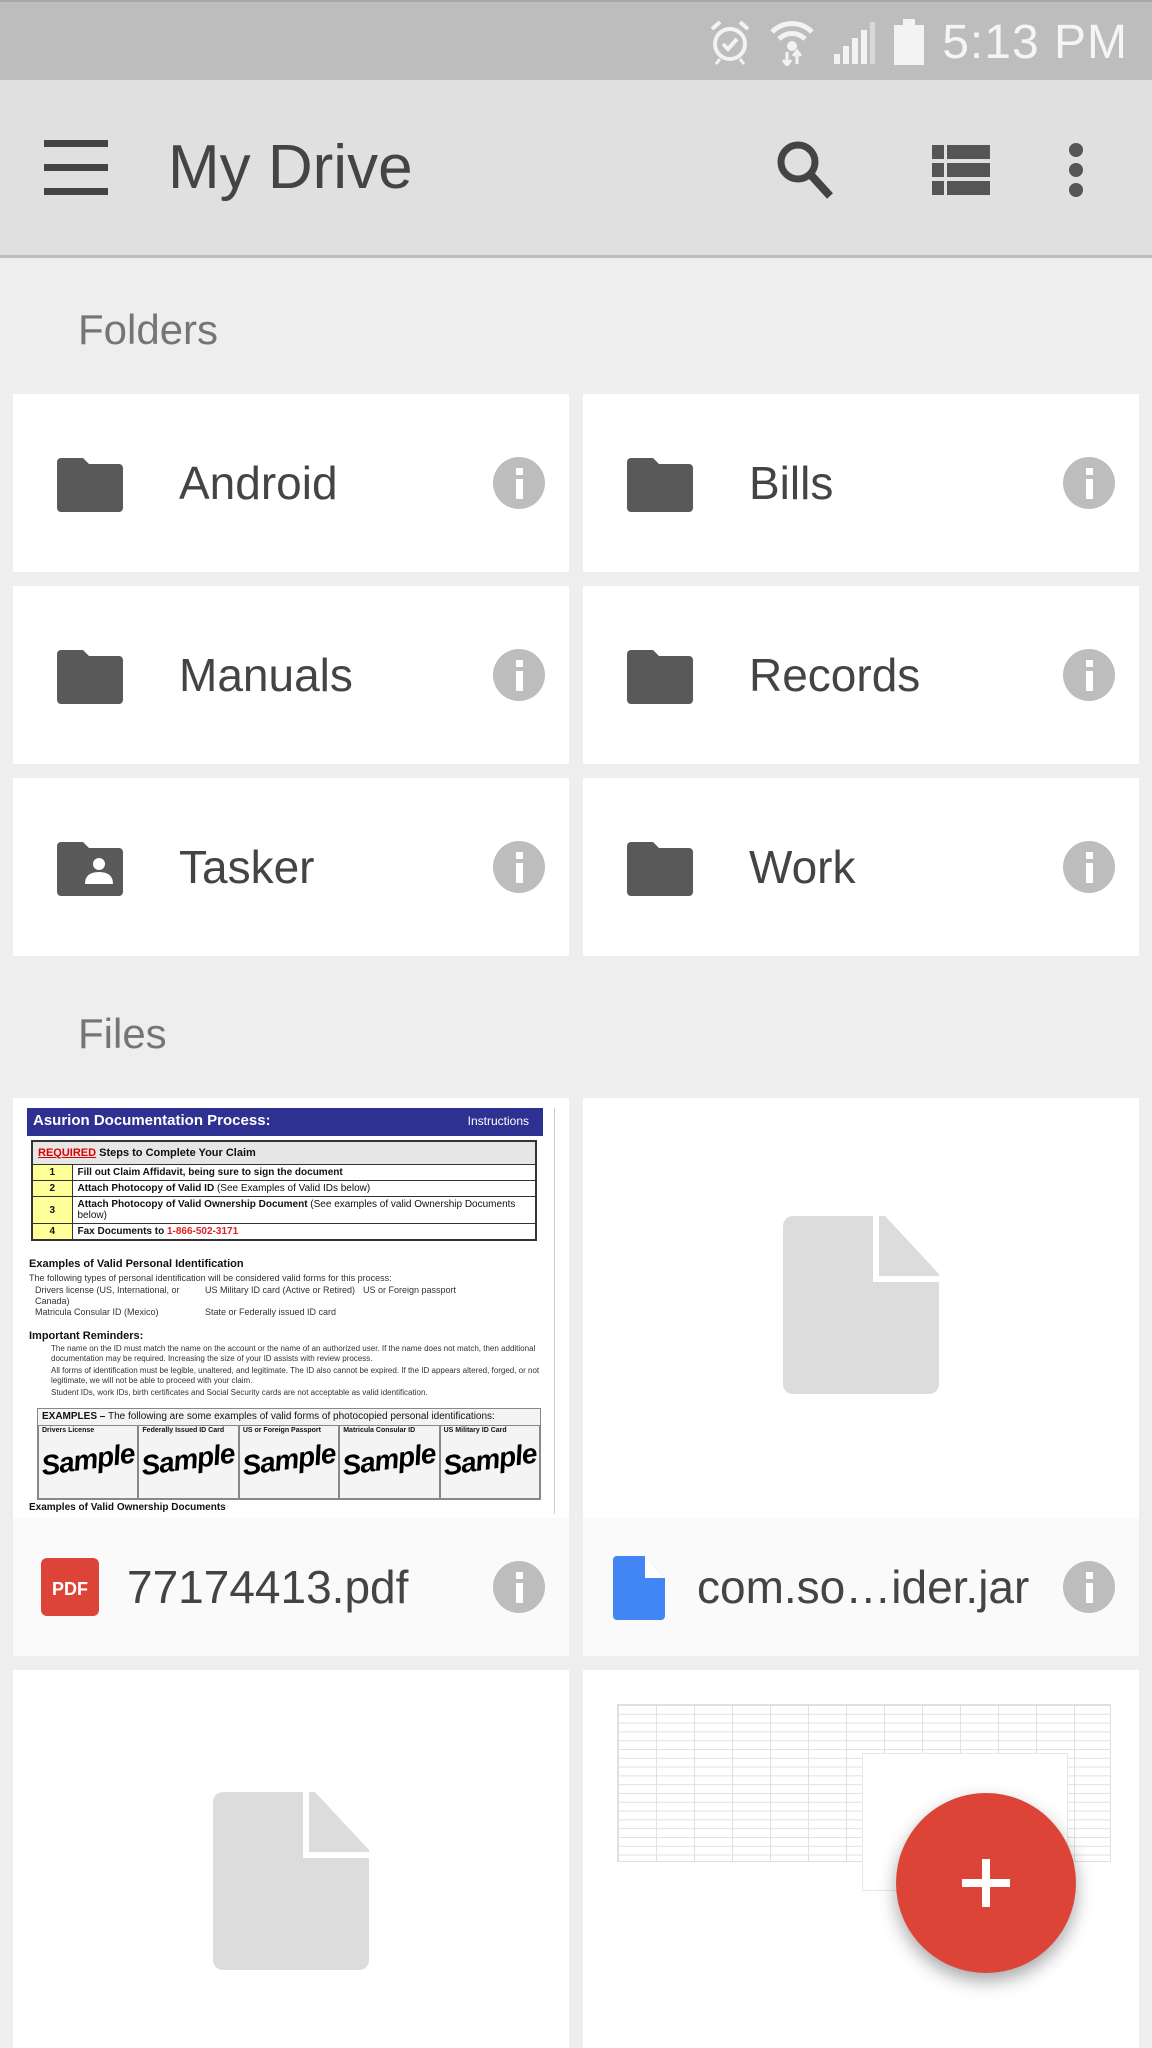  What do you see at coordinates (802, 867) in the screenshot?
I see `folder-name: Work` at bounding box center [802, 867].